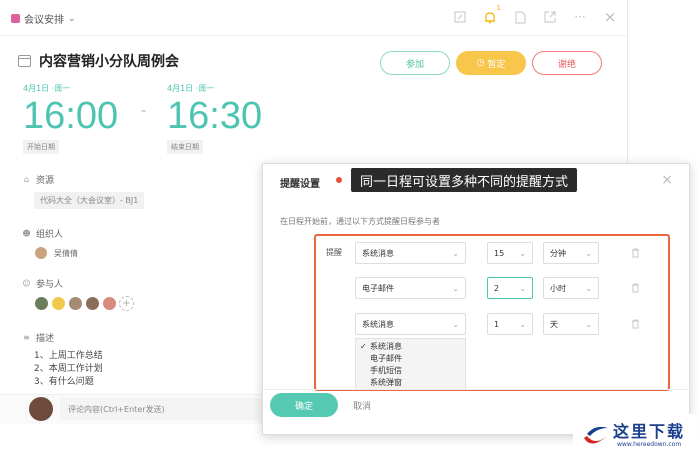 The width and height of the screenshot is (700, 455). I want to click on home-icon: ⌂, so click(26, 179).